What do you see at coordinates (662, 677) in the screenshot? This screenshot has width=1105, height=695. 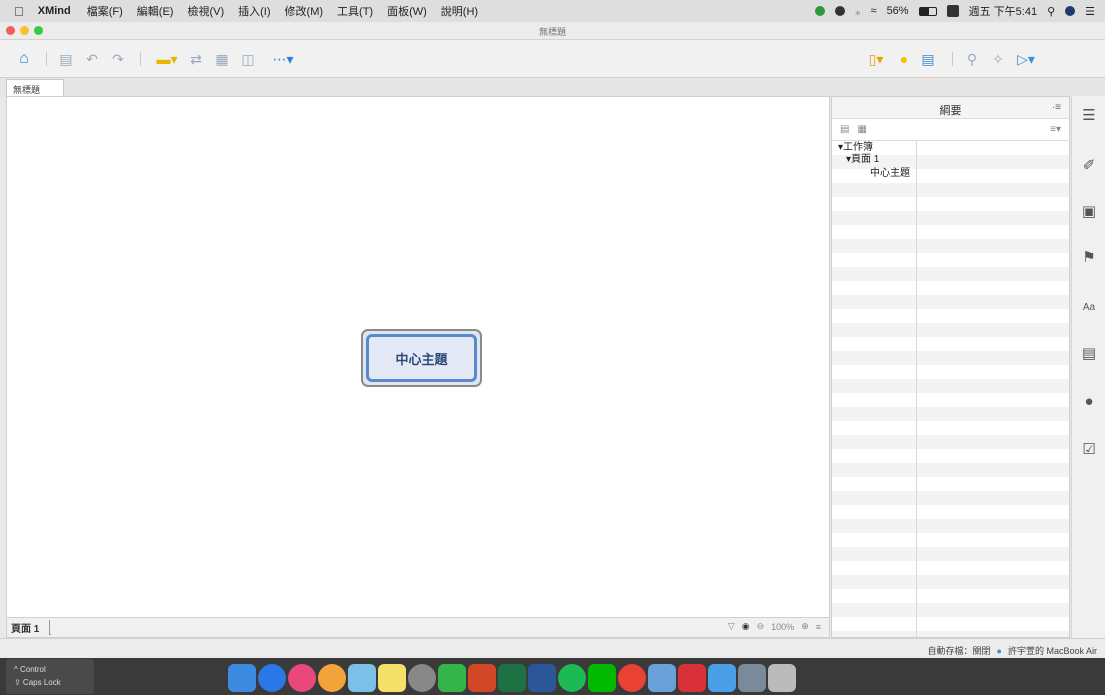 I see `preview-icon` at bounding box center [662, 677].